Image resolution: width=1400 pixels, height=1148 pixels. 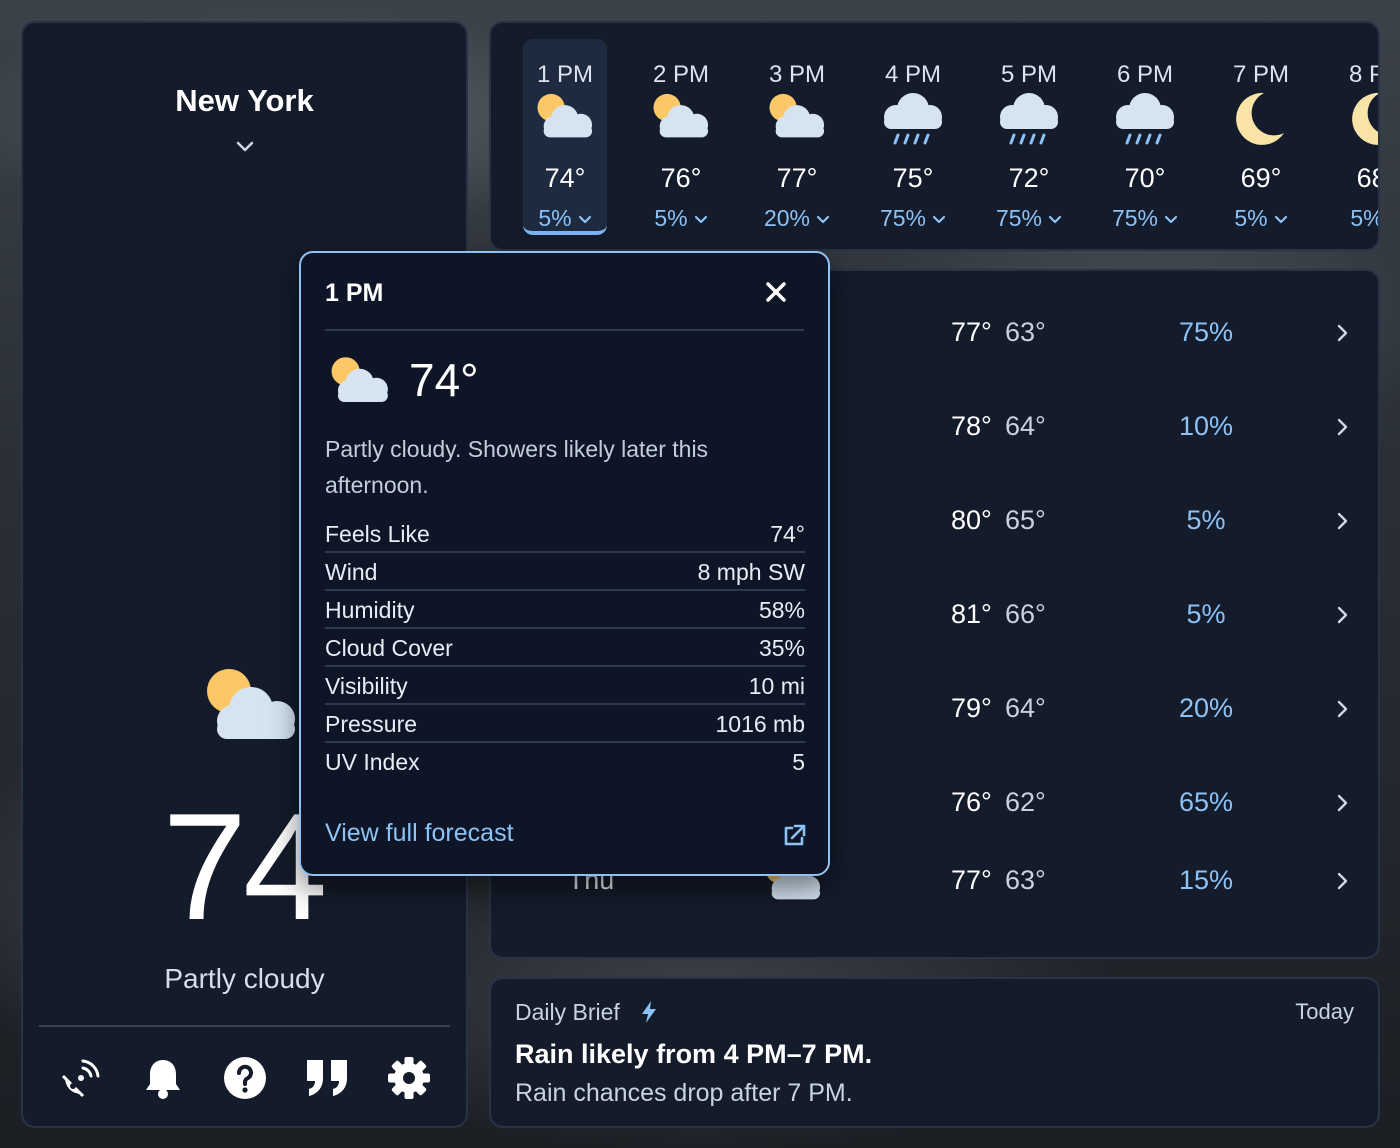 I want to click on brief-date: Today, so click(x=1324, y=1011).